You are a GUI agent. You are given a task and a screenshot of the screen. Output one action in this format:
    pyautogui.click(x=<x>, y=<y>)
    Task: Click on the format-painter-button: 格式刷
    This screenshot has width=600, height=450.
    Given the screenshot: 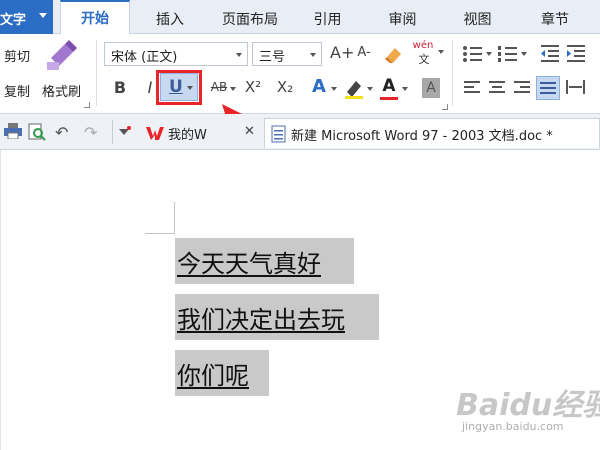 What is the action you would take?
    pyautogui.click(x=61, y=90)
    